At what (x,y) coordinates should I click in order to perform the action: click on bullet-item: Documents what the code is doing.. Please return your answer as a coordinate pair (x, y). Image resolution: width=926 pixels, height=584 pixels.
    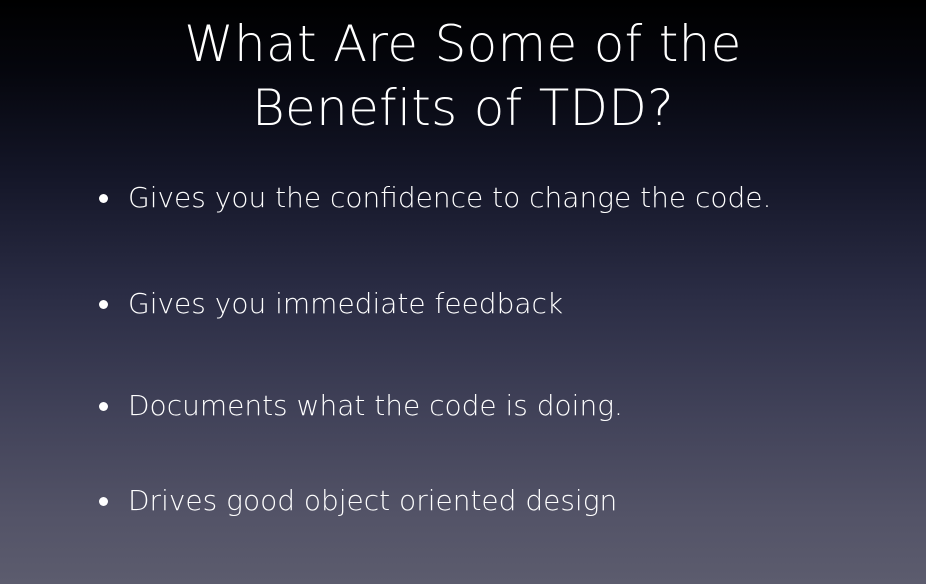
    Looking at the image, I should click on (359, 406).